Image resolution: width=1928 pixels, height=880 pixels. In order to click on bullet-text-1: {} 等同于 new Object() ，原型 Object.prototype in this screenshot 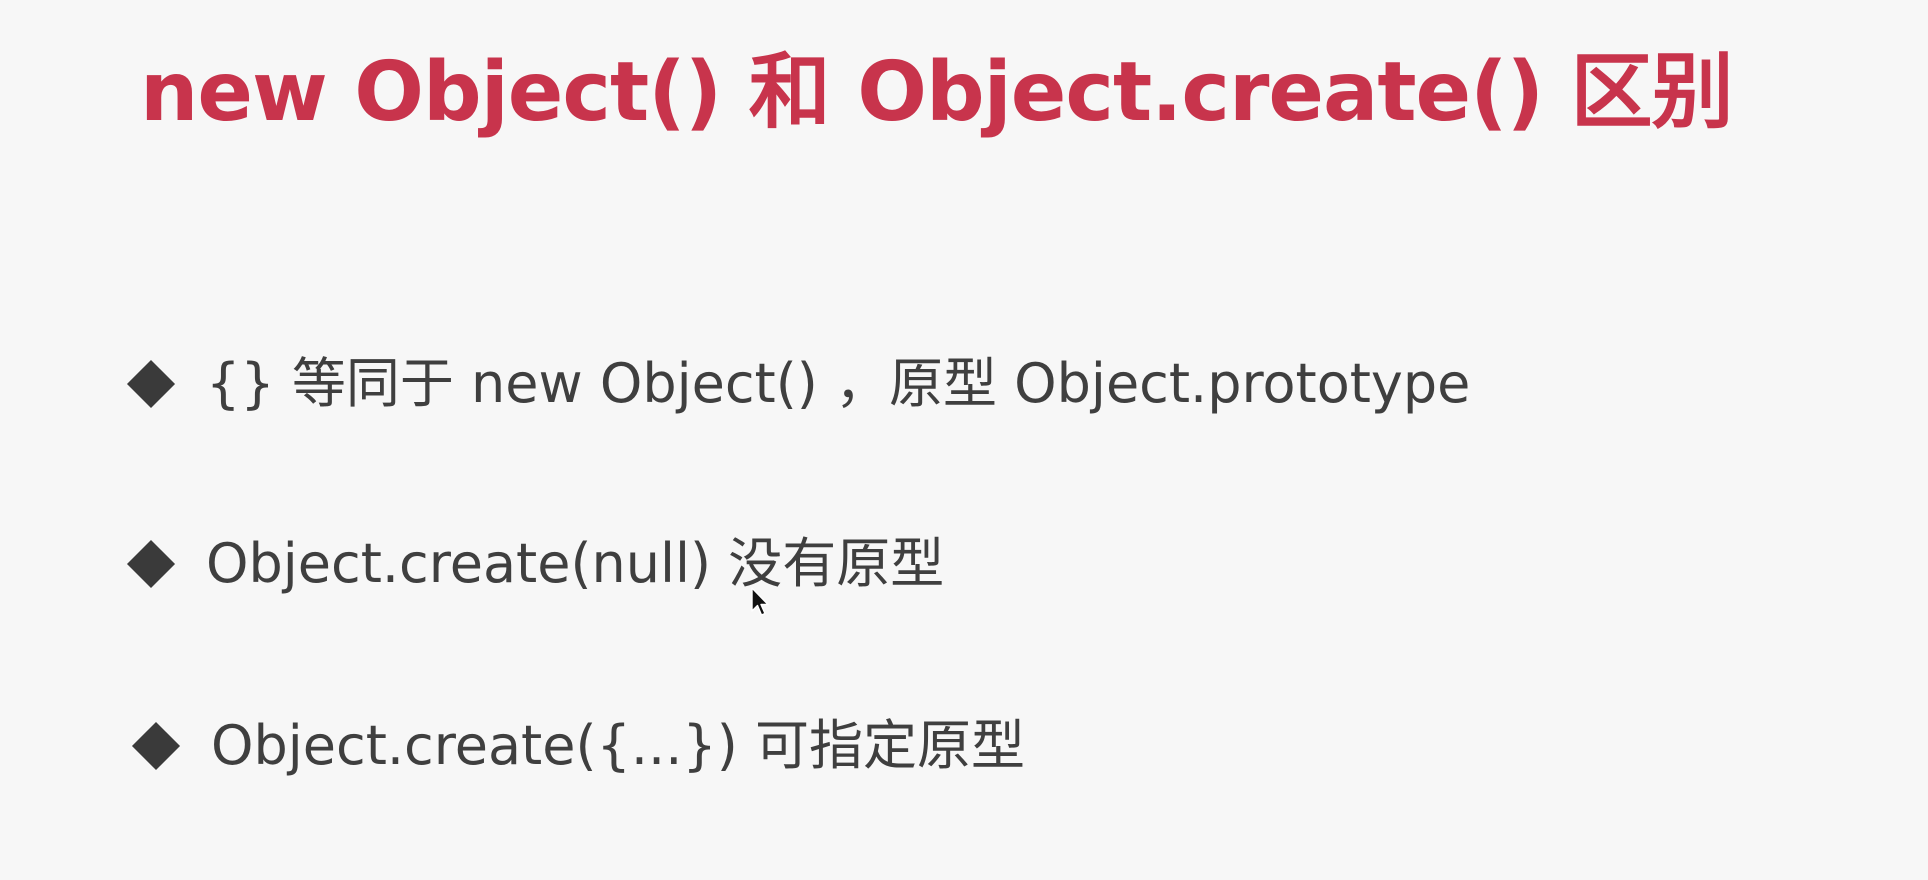, I will do `click(838, 383)`.